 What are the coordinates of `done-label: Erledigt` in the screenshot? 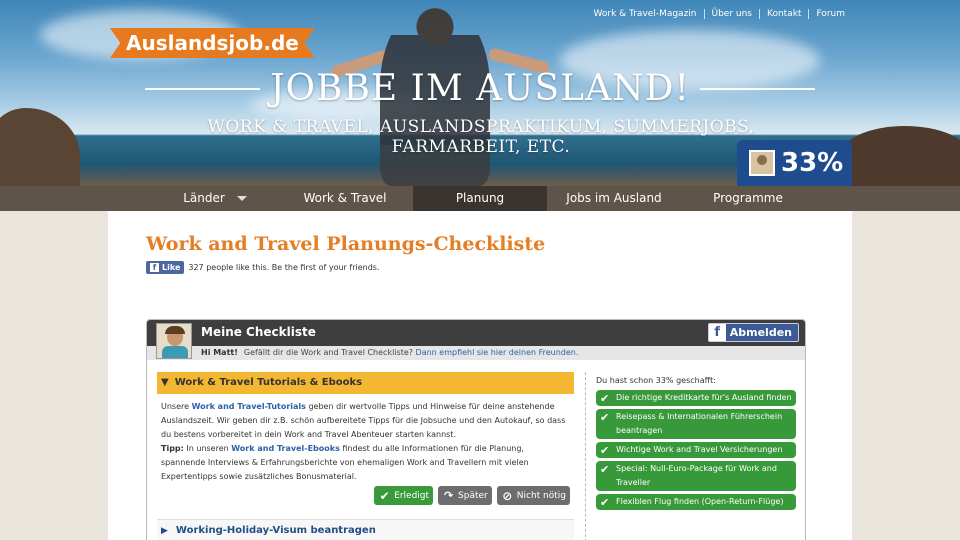 It's located at (412, 495).